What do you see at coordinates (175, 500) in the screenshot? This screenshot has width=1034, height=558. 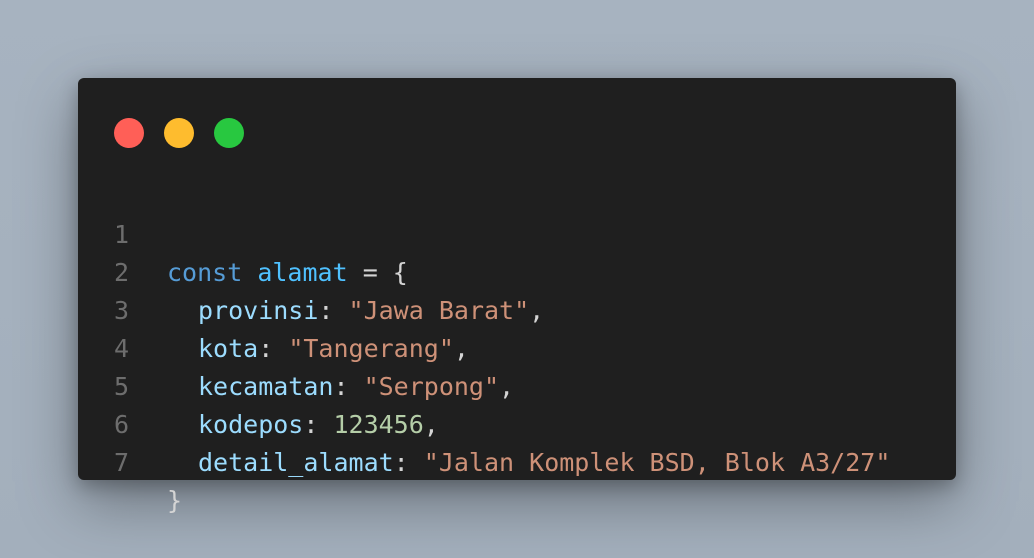 I see `closing-brace: }` at bounding box center [175, 500].